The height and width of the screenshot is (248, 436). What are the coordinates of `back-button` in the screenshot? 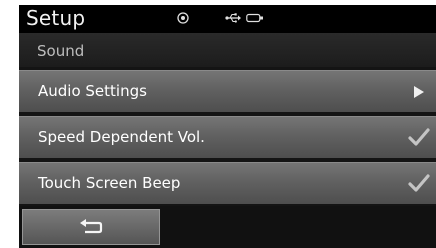 It's located at (91, 227).